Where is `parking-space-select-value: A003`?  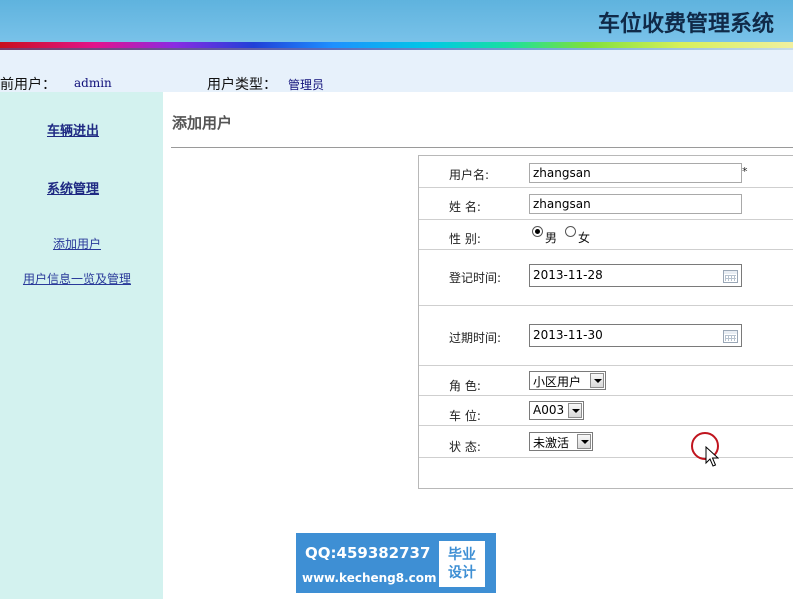 parking-space-select-value: A003 is located at coordinates (549, 410).